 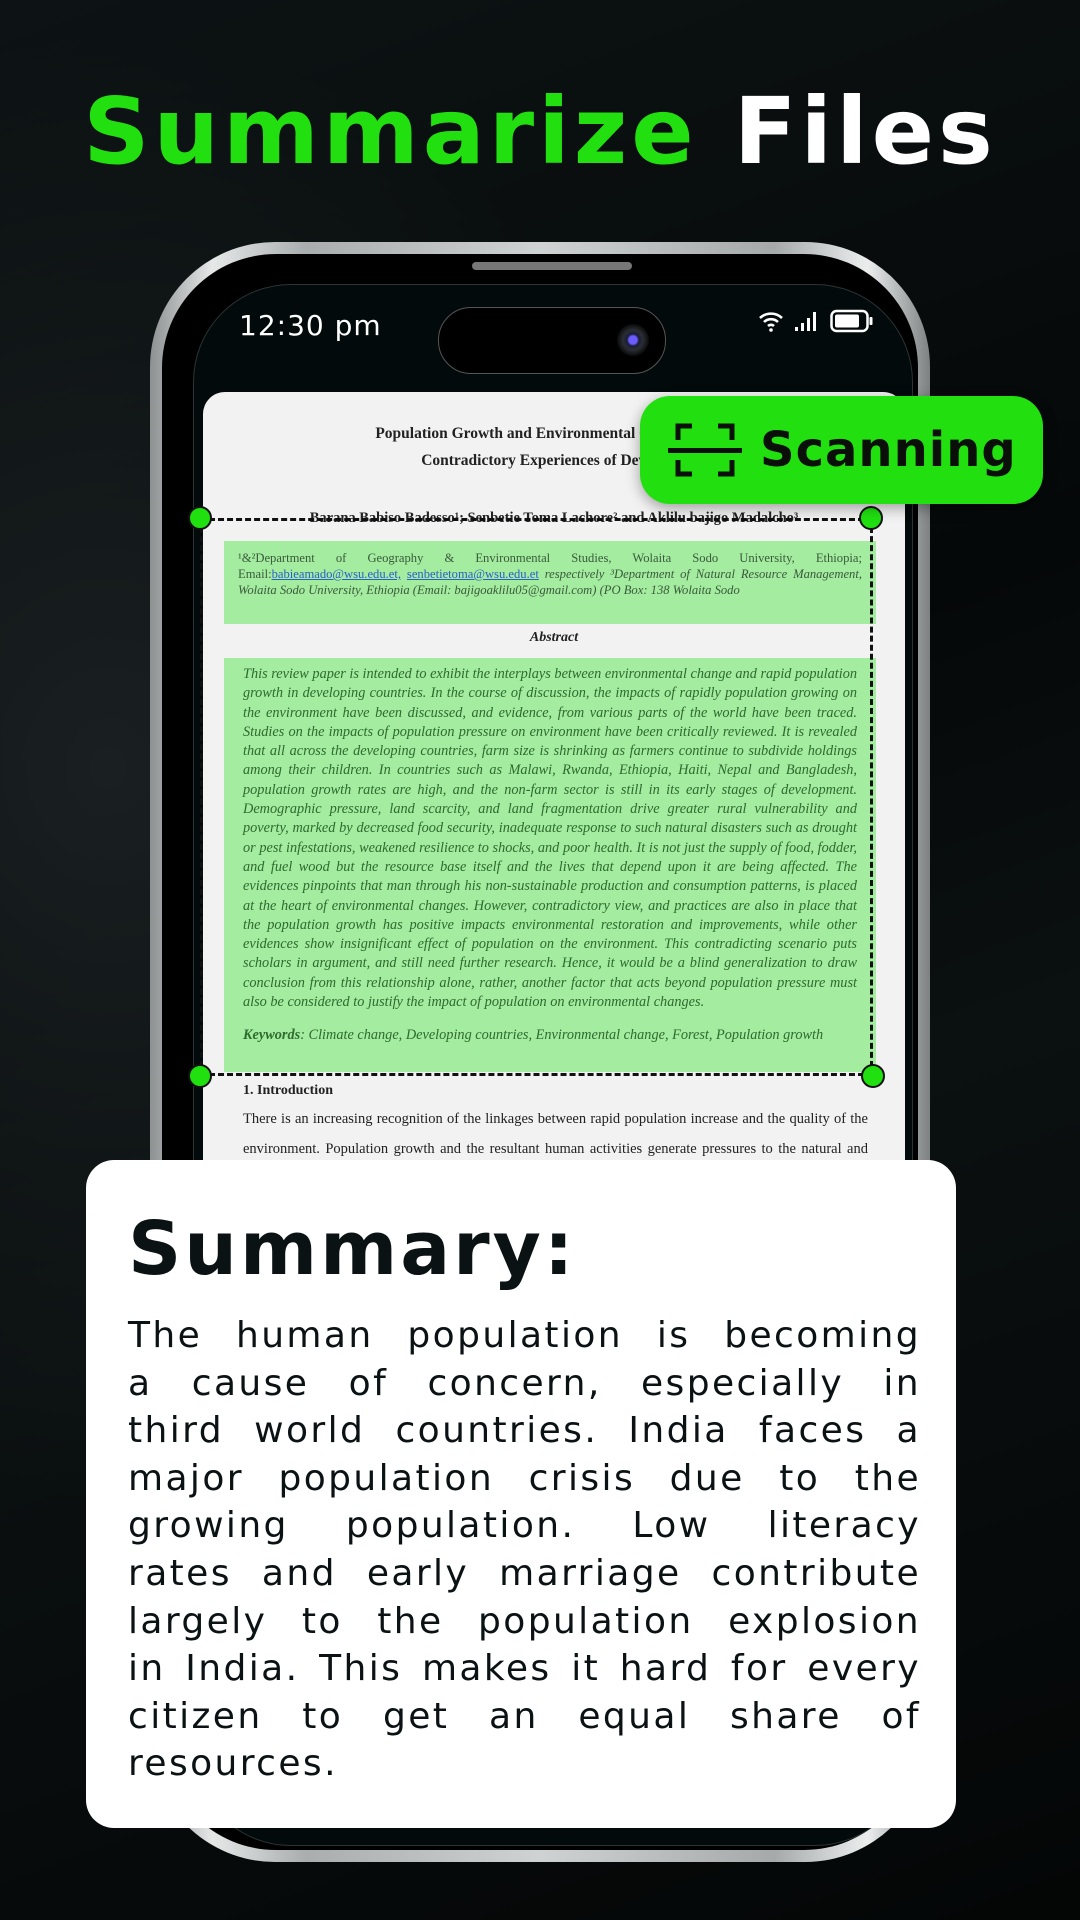 What do you see at coordinates (200, 1076) in the screenshot?
I see `selection-handle-bottom-left` at bounding box center [200, 1076].